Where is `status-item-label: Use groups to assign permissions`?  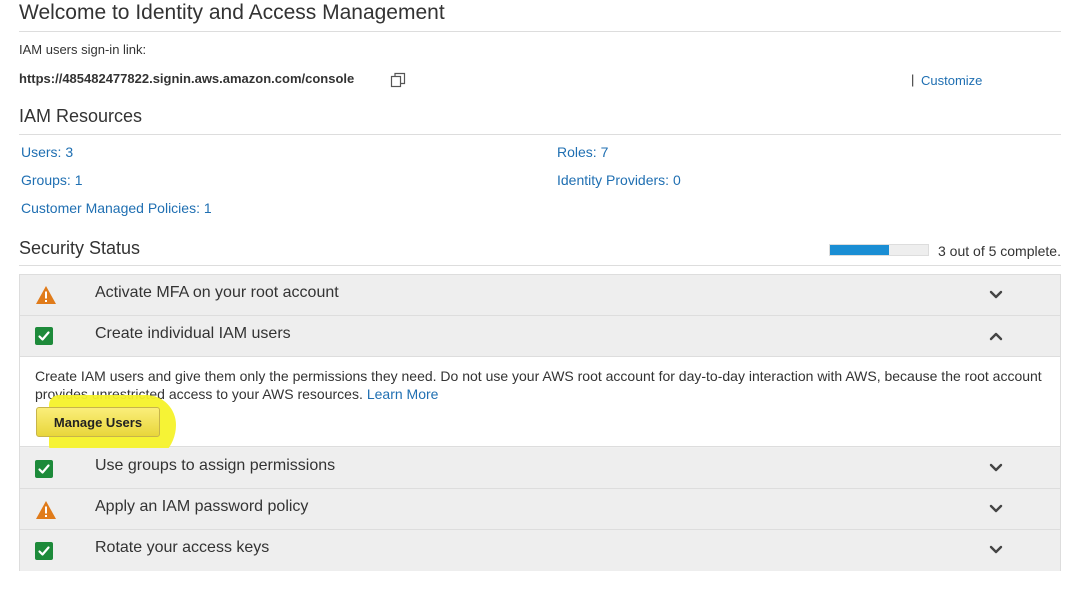
status-item-label: Use groups to assign permissions is located at coordinates (215, 465).